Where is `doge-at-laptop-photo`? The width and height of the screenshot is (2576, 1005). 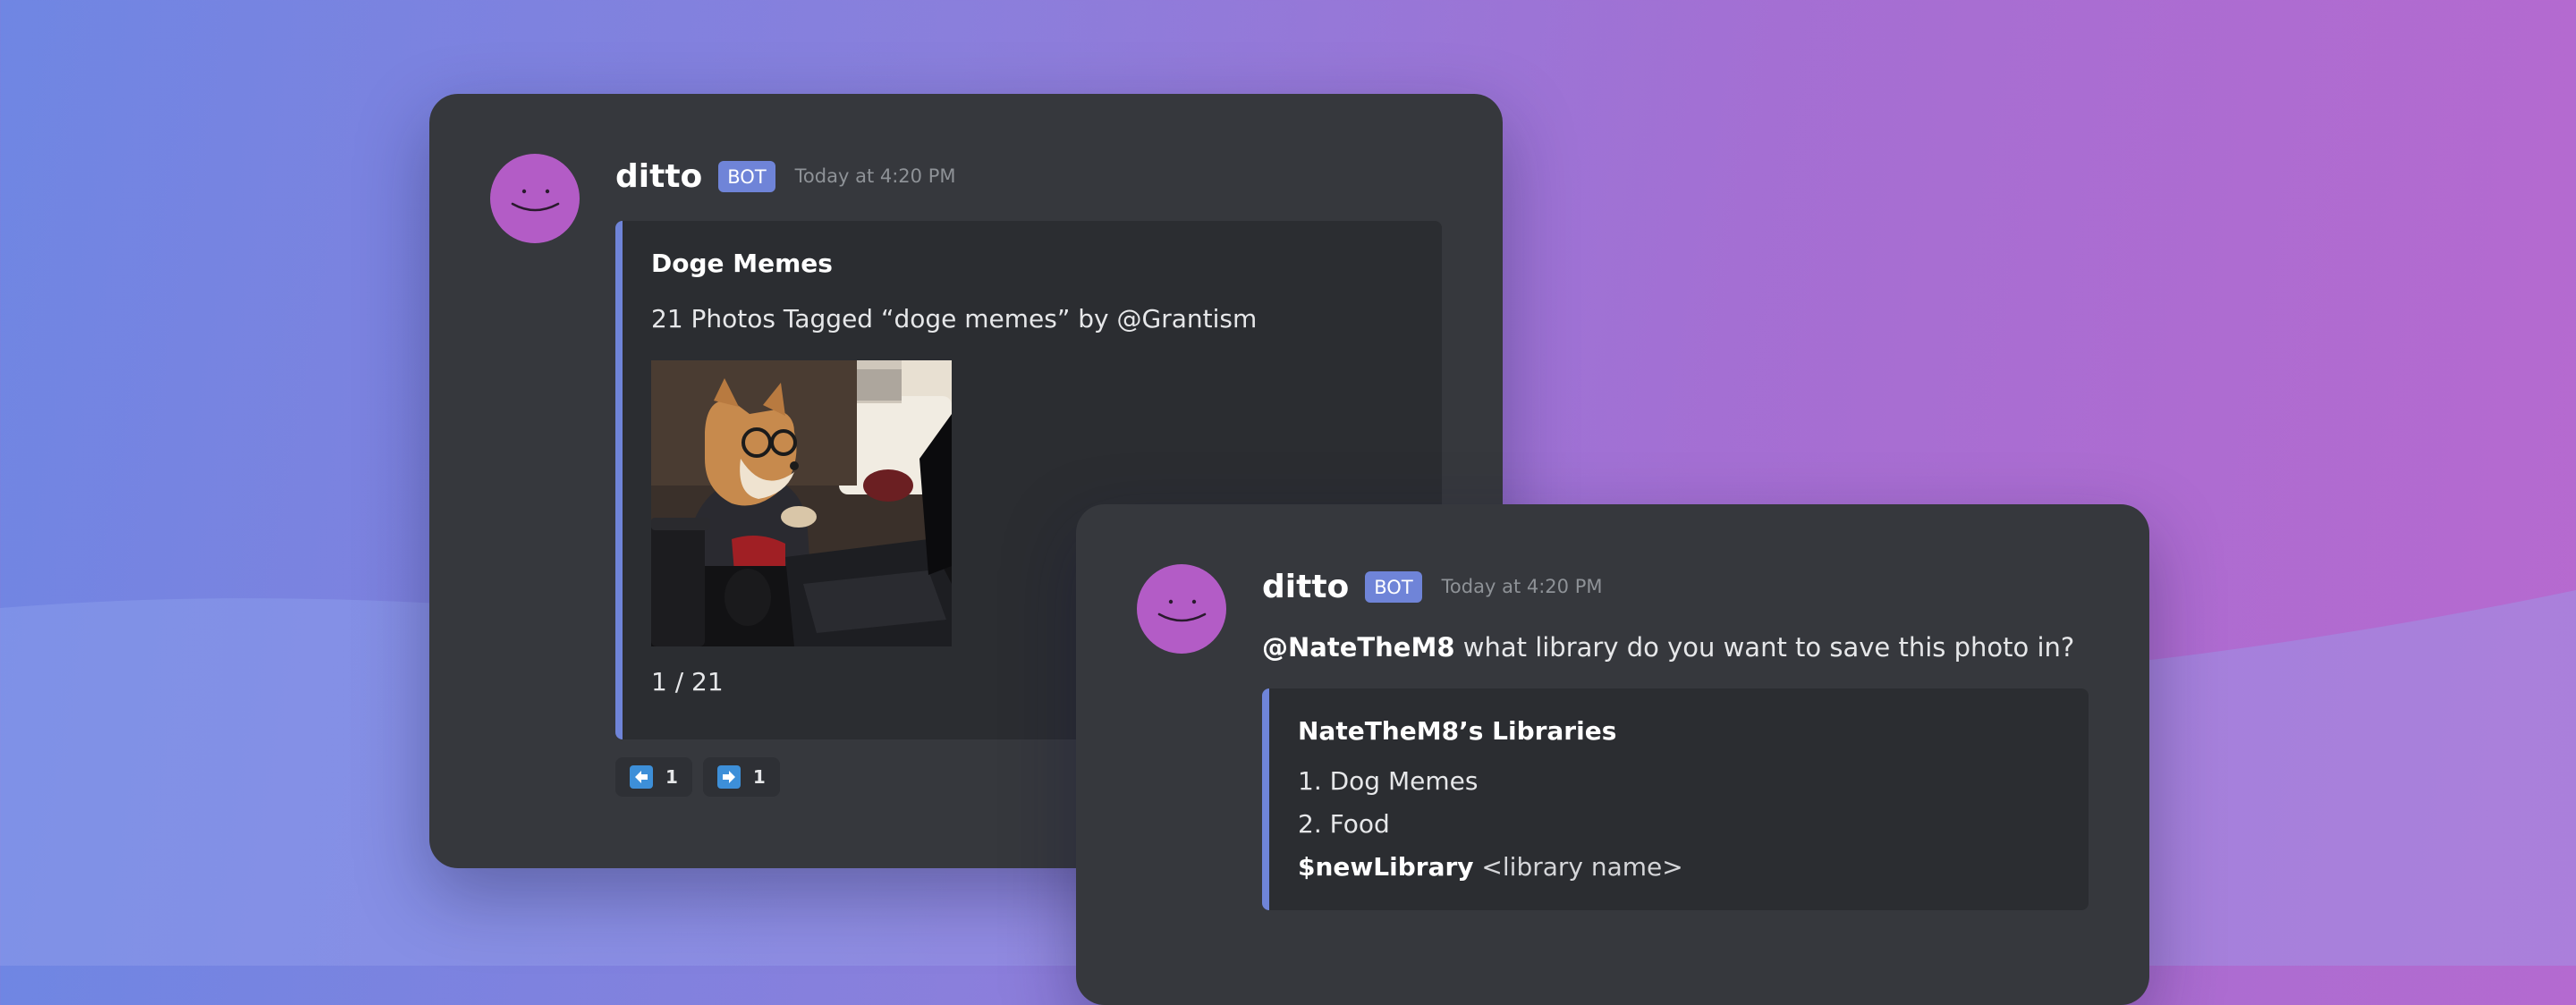
doge-at-laptop-photo is located at coordinates (801, 503).